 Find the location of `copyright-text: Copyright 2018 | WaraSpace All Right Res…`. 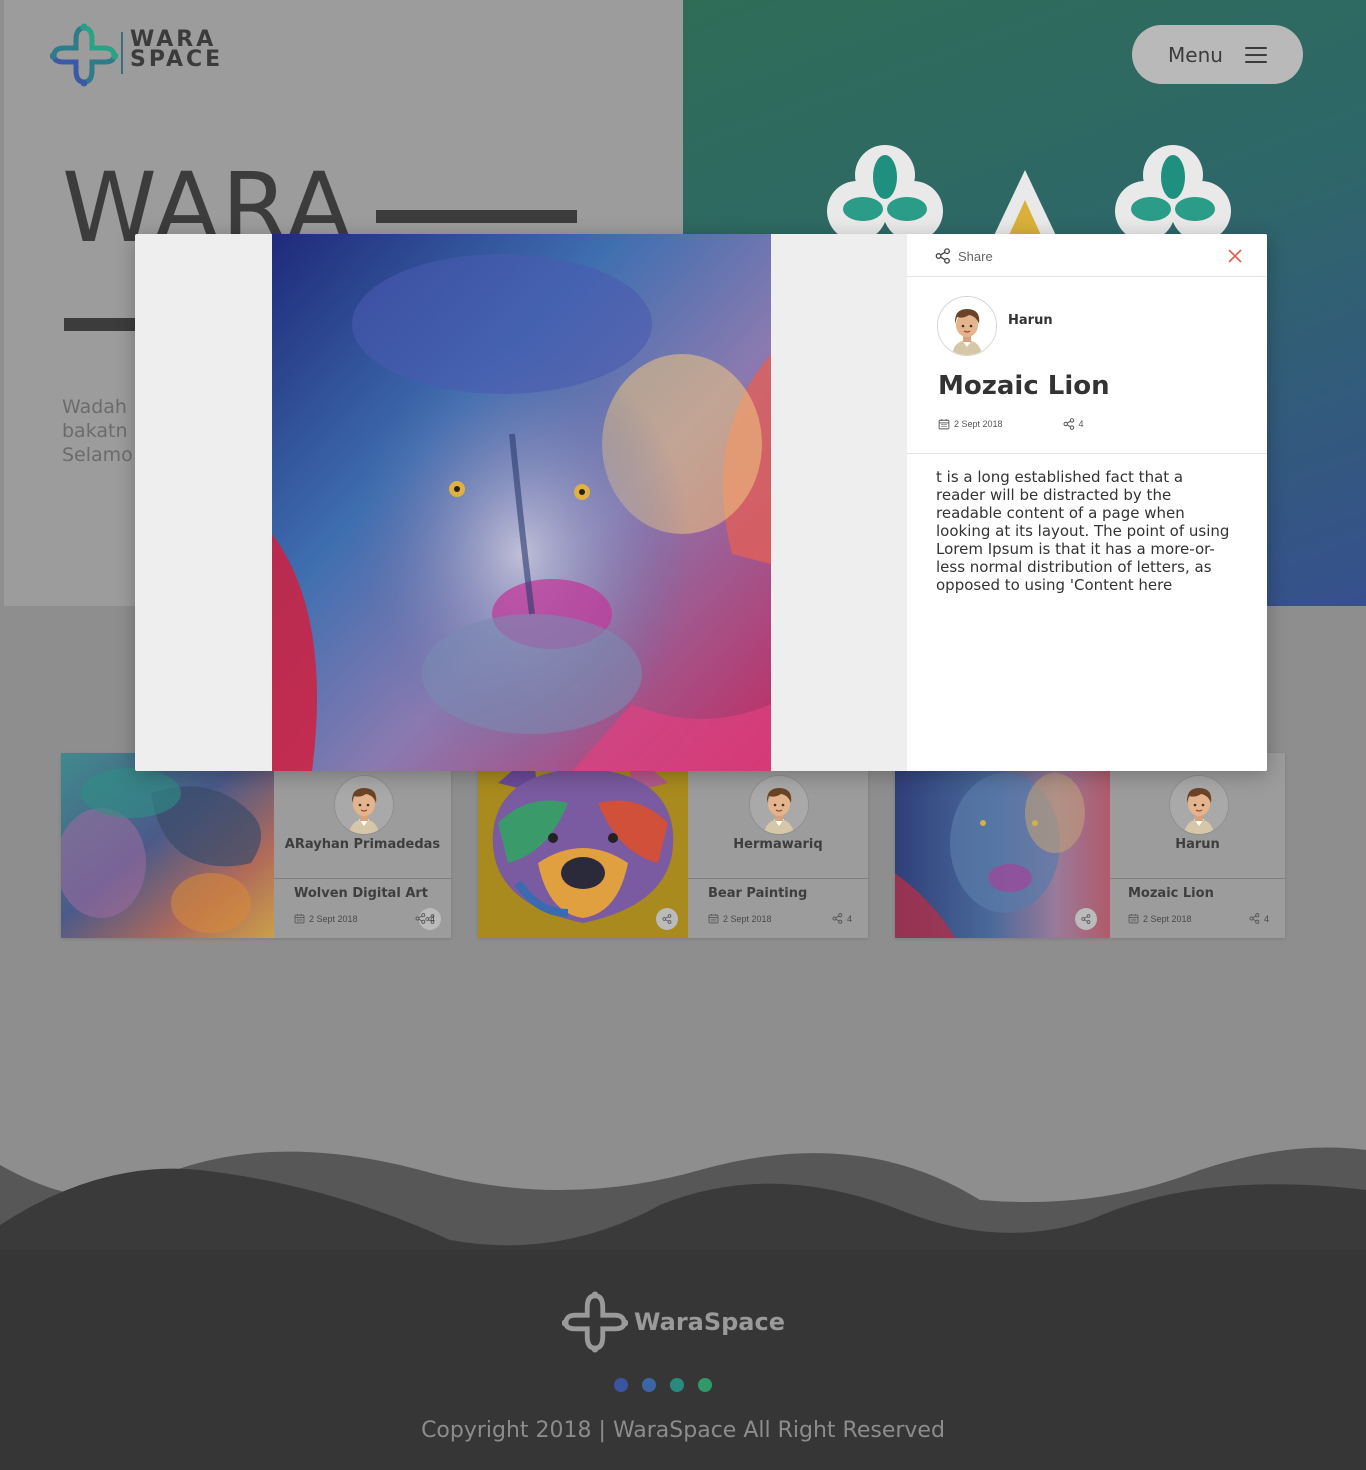

copyright-text: Copyright 2018 | WaraSpace All Right Res… is located at coordinates (683, 1430).